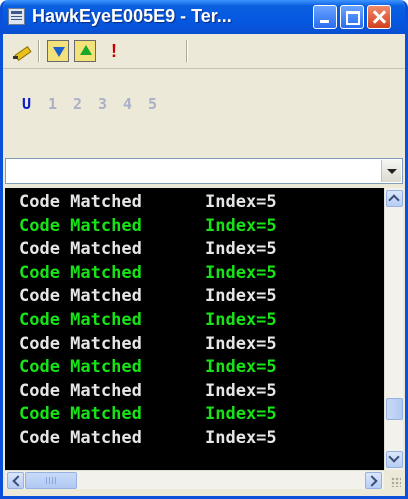 The width and height of the screenshot is (408, 499). I want to click on pencil-icon, so click(22, 51).